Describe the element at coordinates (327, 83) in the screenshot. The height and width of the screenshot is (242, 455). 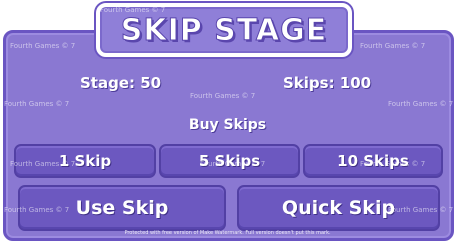
I see `skips-count-label: Skips: 100` at that location.